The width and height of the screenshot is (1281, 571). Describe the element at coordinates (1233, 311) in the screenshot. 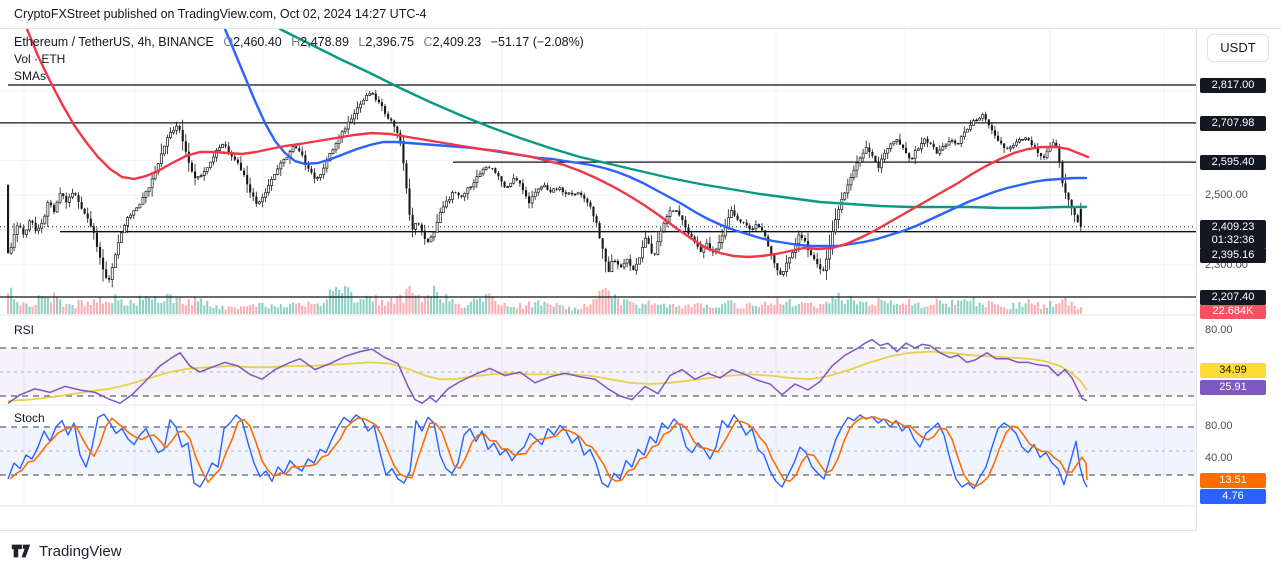

I see `volume-value-label: 22.684K` at that location.